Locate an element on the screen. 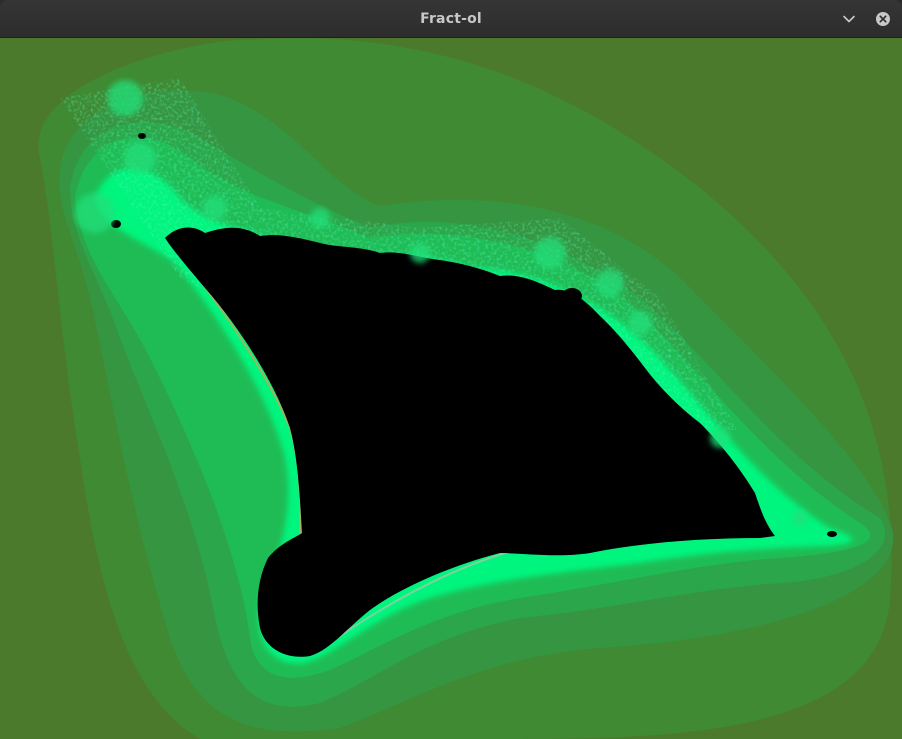 Image resolution: width=902 pixels, height=739 pixels. chevron-down-icon is located at coordinates (849, 19).